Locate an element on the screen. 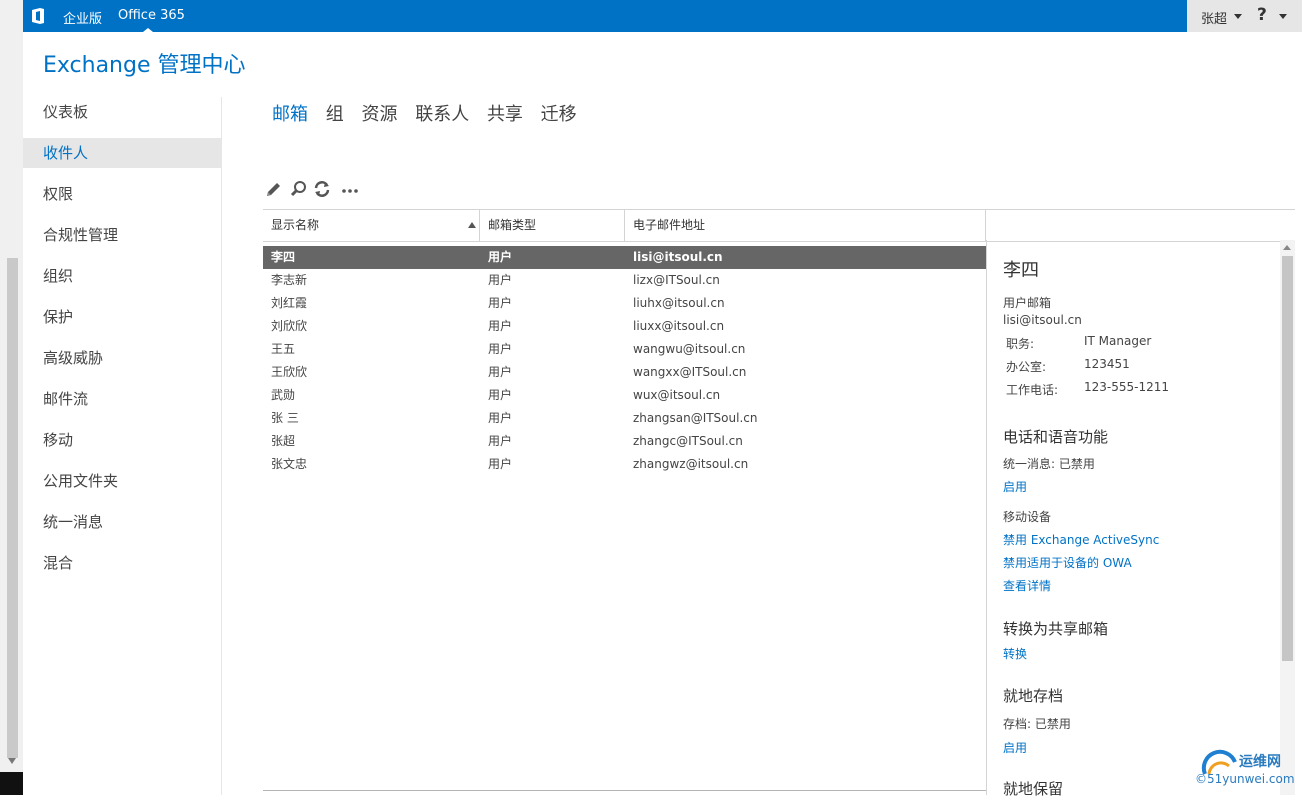 The width and height of the screenshot is (1302, 799). cell-display-name: 张 三 is located at coordinates (285, 418).